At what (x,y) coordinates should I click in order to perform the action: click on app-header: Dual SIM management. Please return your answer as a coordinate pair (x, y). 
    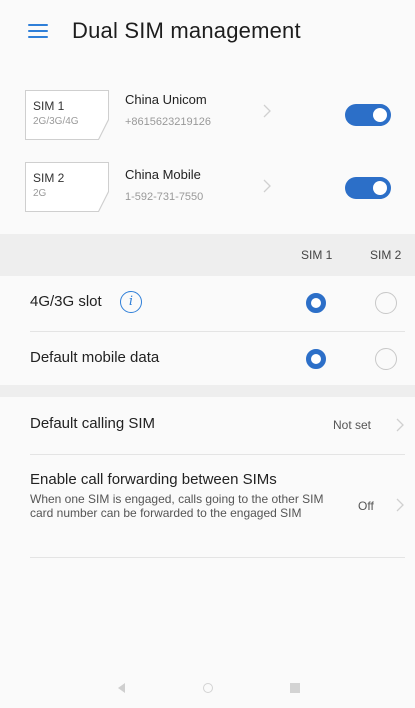
    Looking at the image, I should click on (207, 30).